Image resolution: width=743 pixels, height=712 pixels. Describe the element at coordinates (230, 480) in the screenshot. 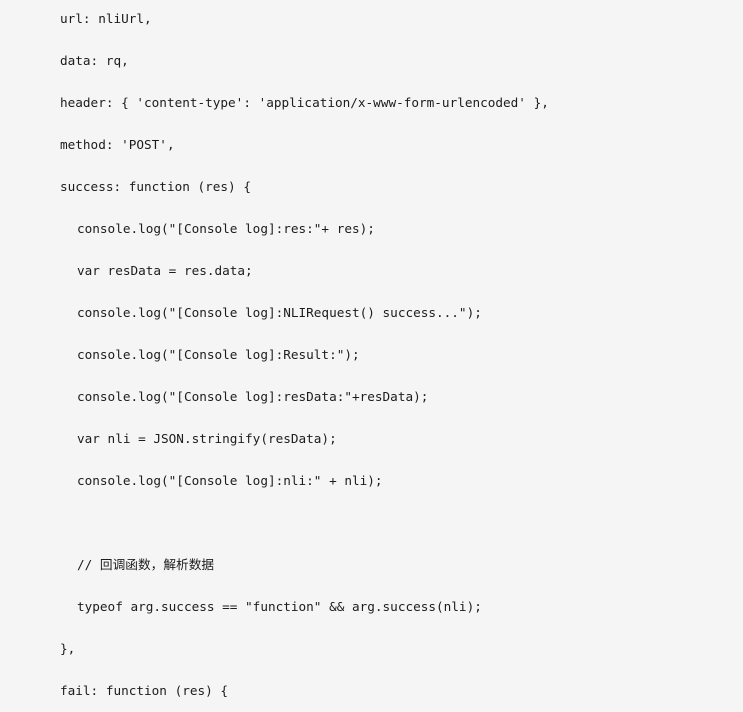

I see `code-line: console.log("[Console log]:nli:" + nli);` at that location.